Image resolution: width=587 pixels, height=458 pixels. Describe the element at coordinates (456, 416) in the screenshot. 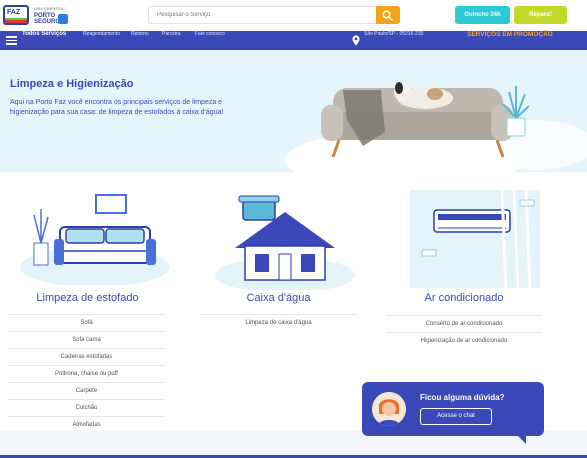

I see `open-chat-button: Acesse o chat` at that location.